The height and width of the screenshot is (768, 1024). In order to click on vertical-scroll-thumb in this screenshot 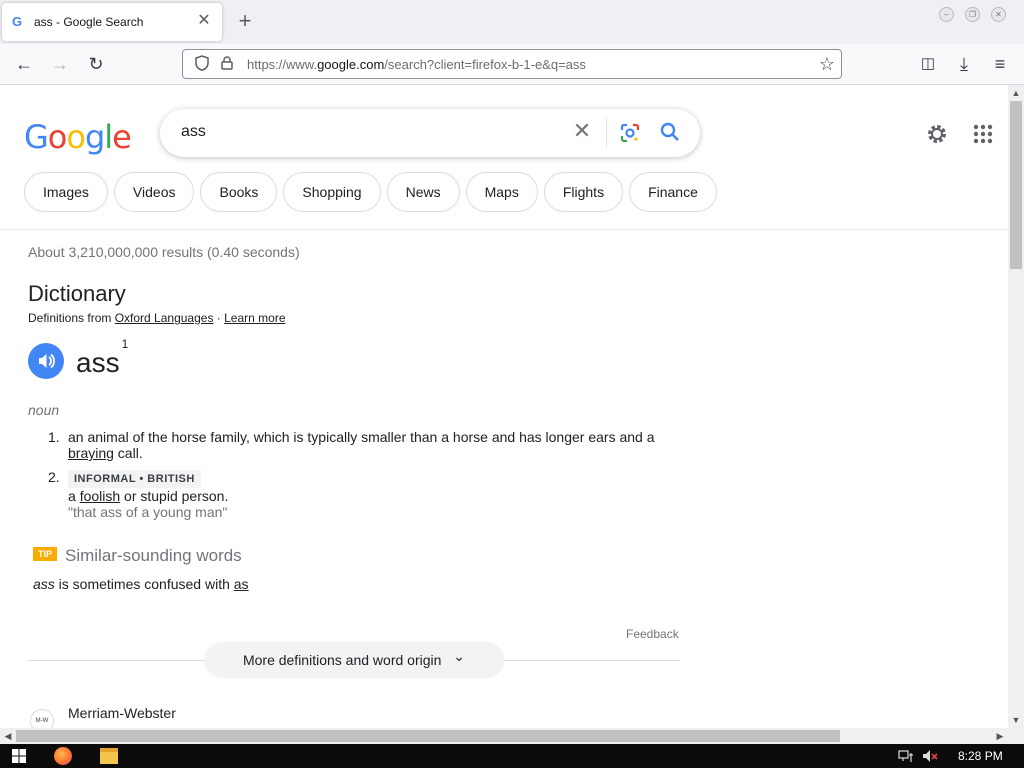, I will do `click(1016, 185)`.